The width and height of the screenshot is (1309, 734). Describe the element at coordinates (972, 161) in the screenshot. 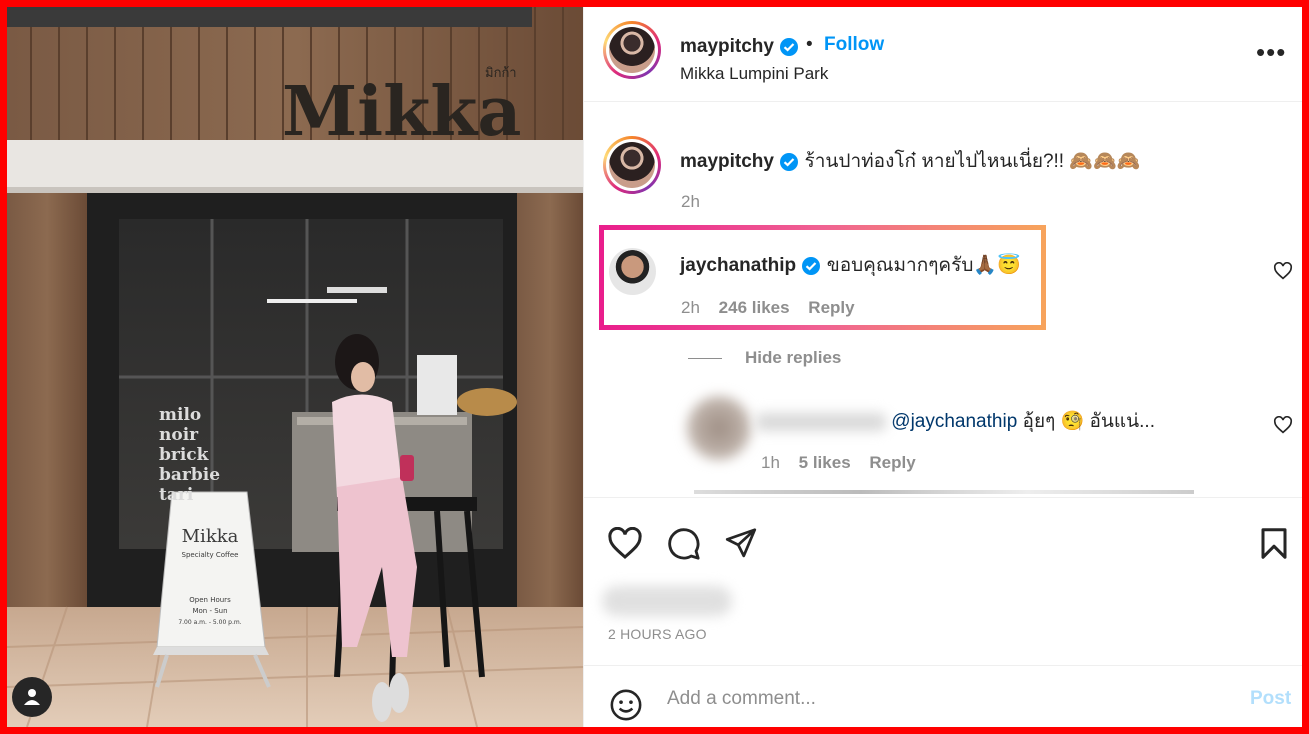

I see `caption-text: ร้านปาท่องโก๋ หายไปไหนเนี่ย?!! 🙈🙈🙈` at that location.